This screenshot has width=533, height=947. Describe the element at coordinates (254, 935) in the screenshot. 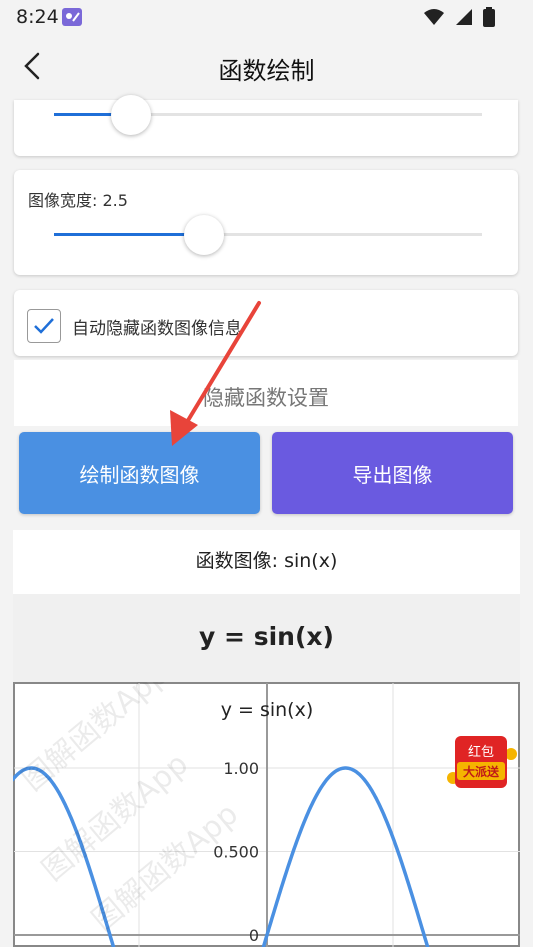

I see `y-tick-label: 0` at that location.